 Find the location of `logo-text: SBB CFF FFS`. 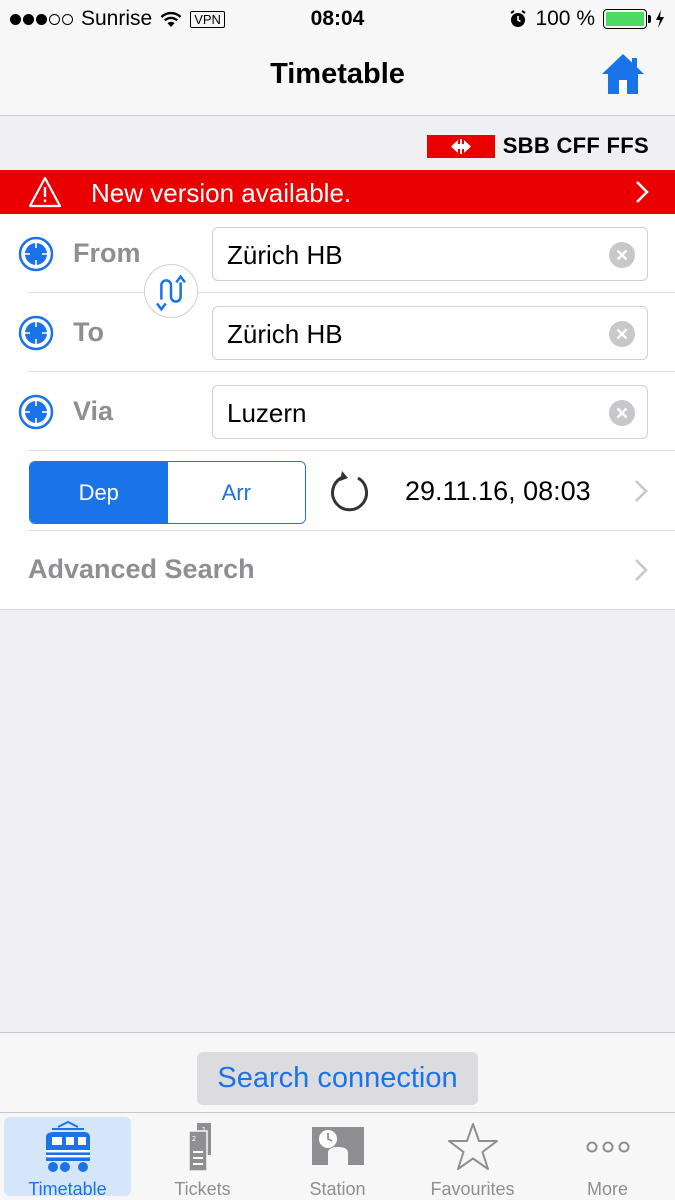

logo-text: SBB CFF FFS is located at coordinates (575, 145).